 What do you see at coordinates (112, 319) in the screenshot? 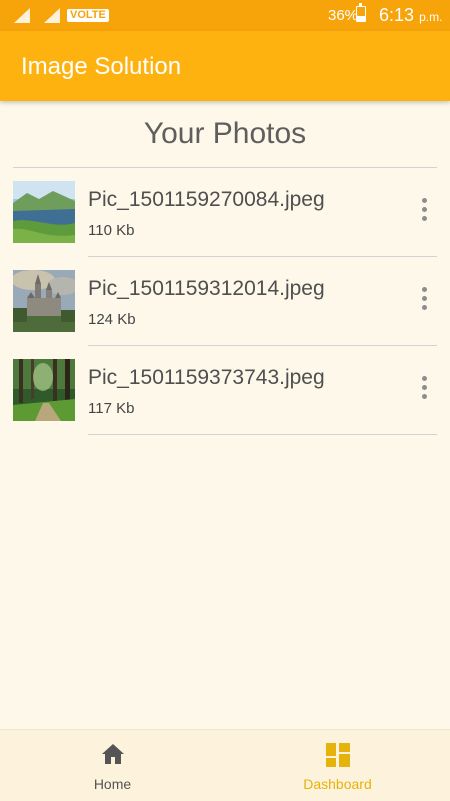
I see `photo-file-size: 124 Kb` at bounding box center [112, 319].